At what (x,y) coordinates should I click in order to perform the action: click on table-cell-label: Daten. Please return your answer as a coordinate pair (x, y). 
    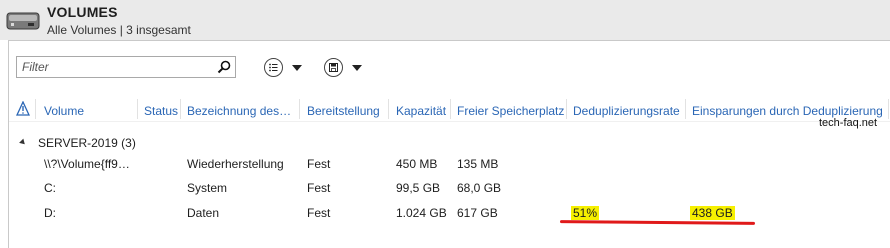
    Looking at the image, I should click on (203, 213).